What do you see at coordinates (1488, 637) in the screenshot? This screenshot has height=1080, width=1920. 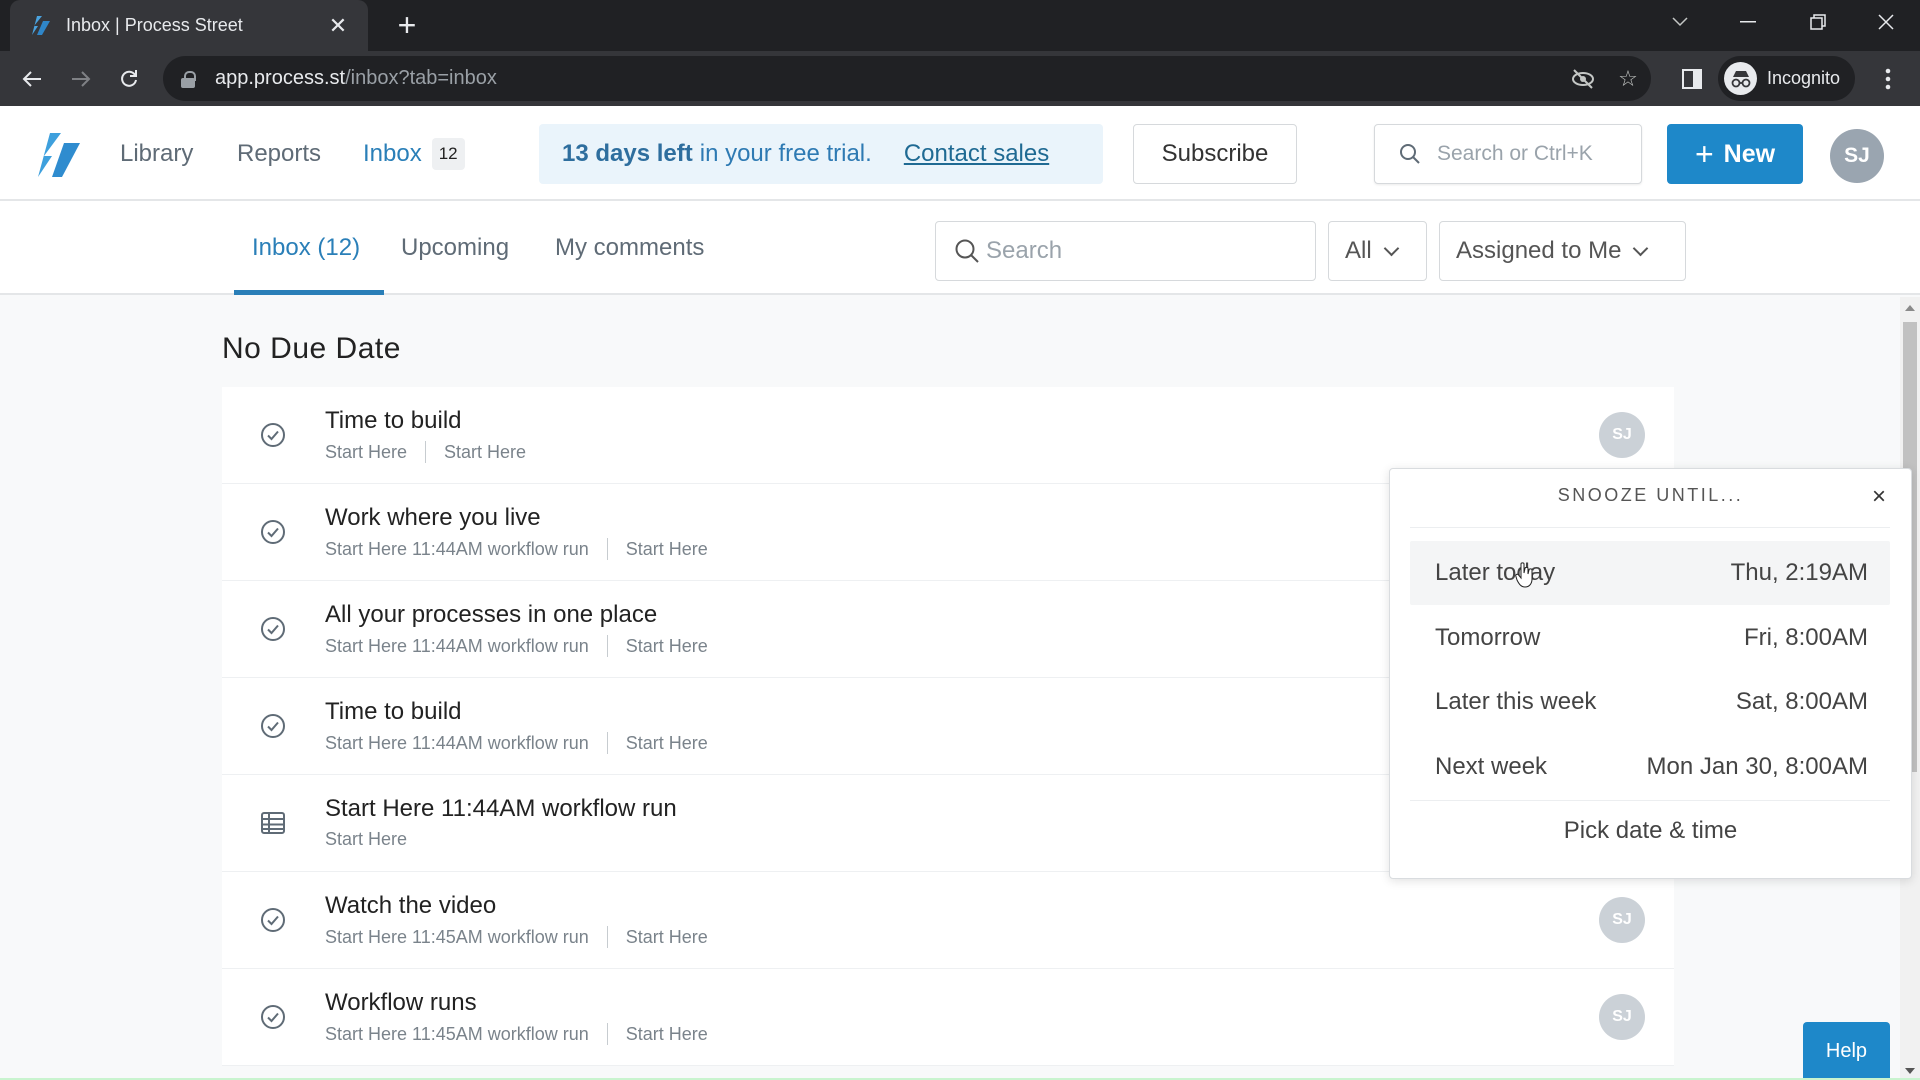 I see `snooze-option-label: Tomorrow` at bounding box center [1488, 637].